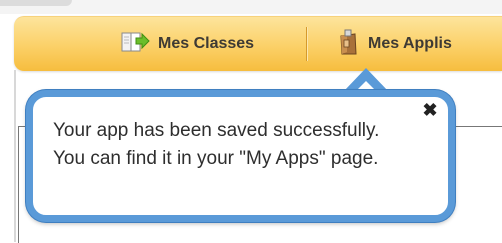 The width and height of the screenshot is (502, 243). I want to click on nav-mes-applis: Mes Applis, so click(394, 44).